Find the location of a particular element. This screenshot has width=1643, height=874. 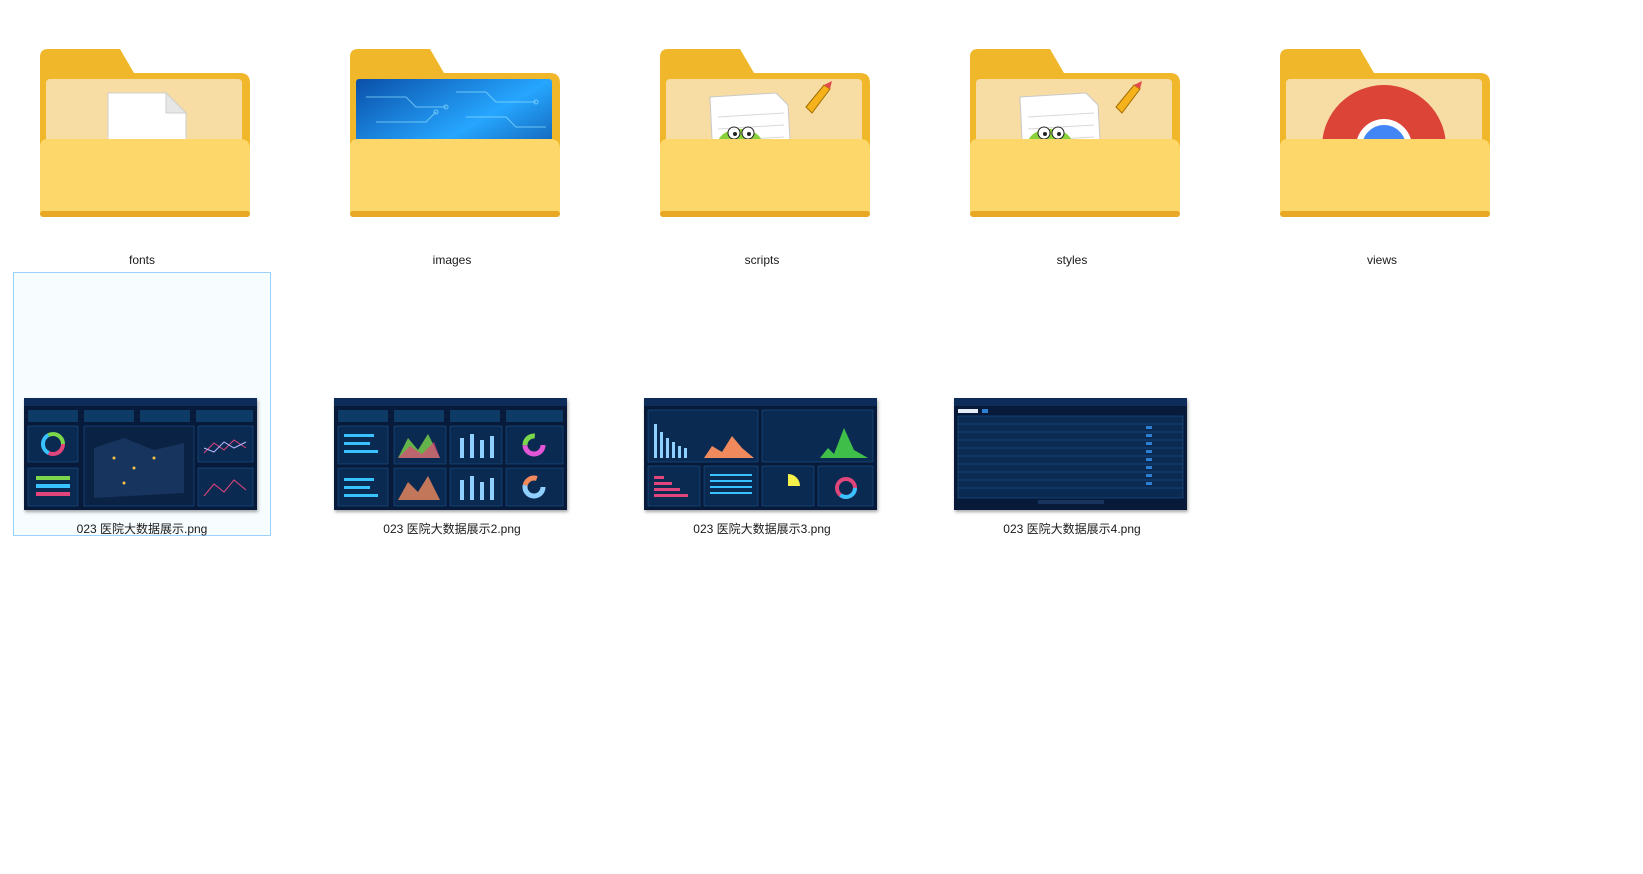

file-item-1: 023 医院大数据展示.png is located at coordinates (142, 404).